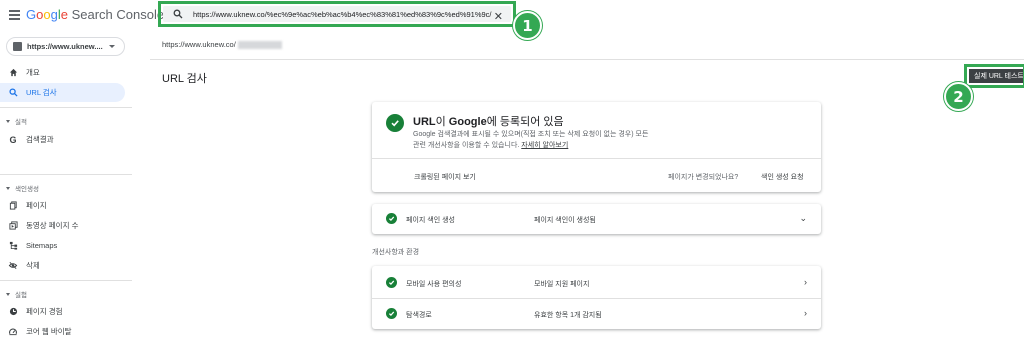 The height and width of the screenshot is (344, 1024). I want to click on nav-section-indexing: 색인생성, so click(22, 188).